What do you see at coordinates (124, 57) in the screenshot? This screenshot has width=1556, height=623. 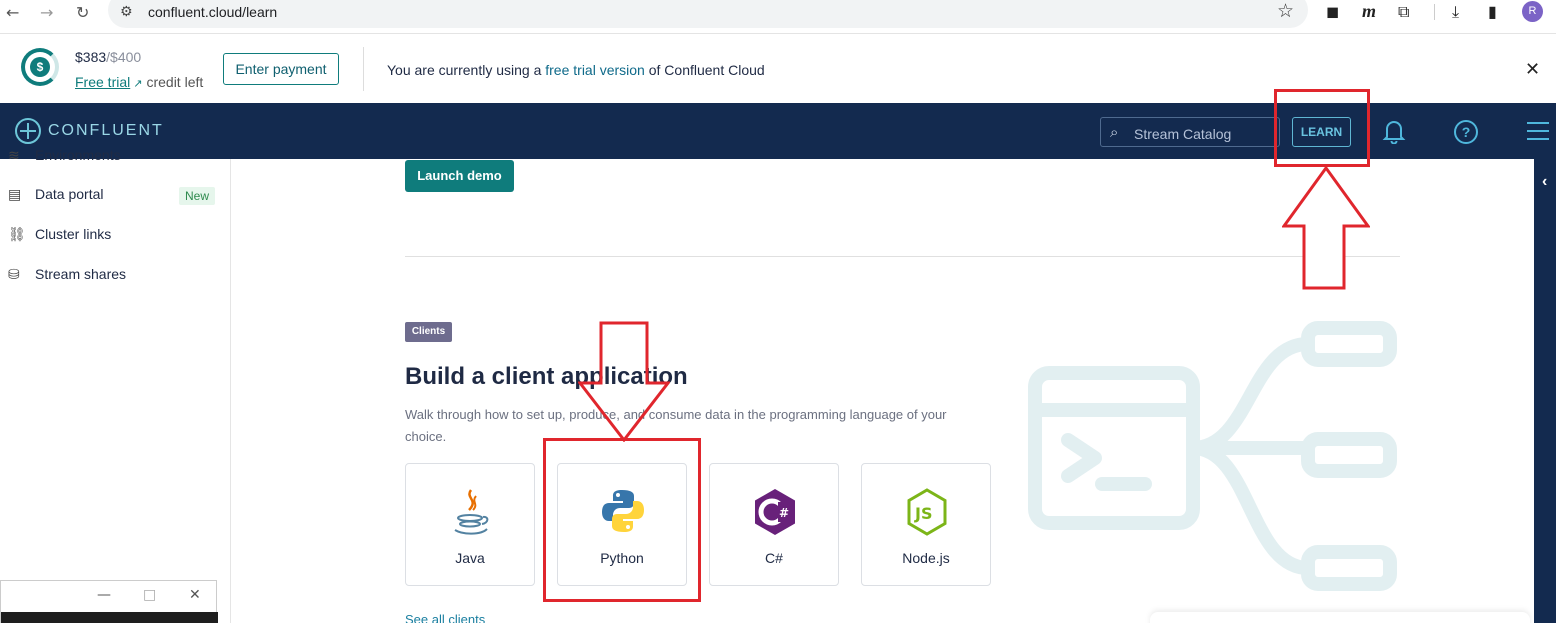 I see `credit-total: /$400` at bounding box center [124, 57].